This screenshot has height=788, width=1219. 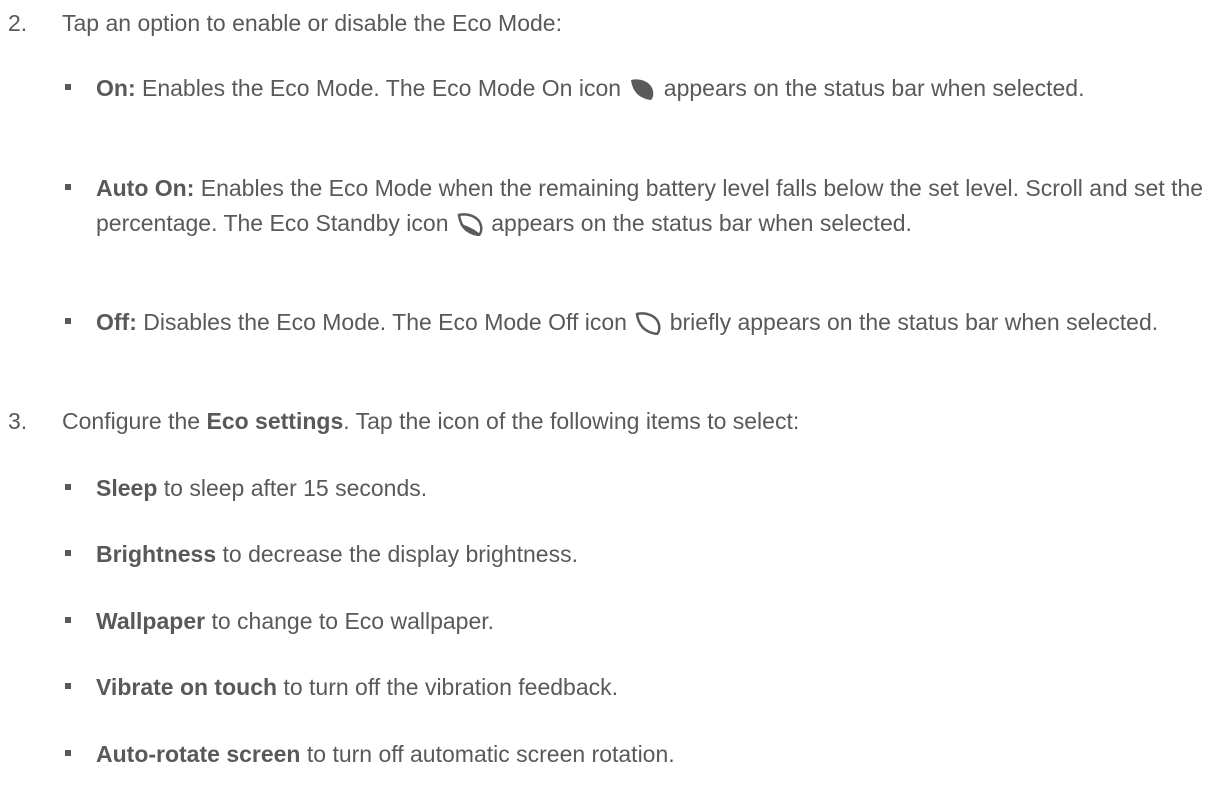 I want to click on setting-desc: to decrease the display brightness., so click(x=397, y=554).